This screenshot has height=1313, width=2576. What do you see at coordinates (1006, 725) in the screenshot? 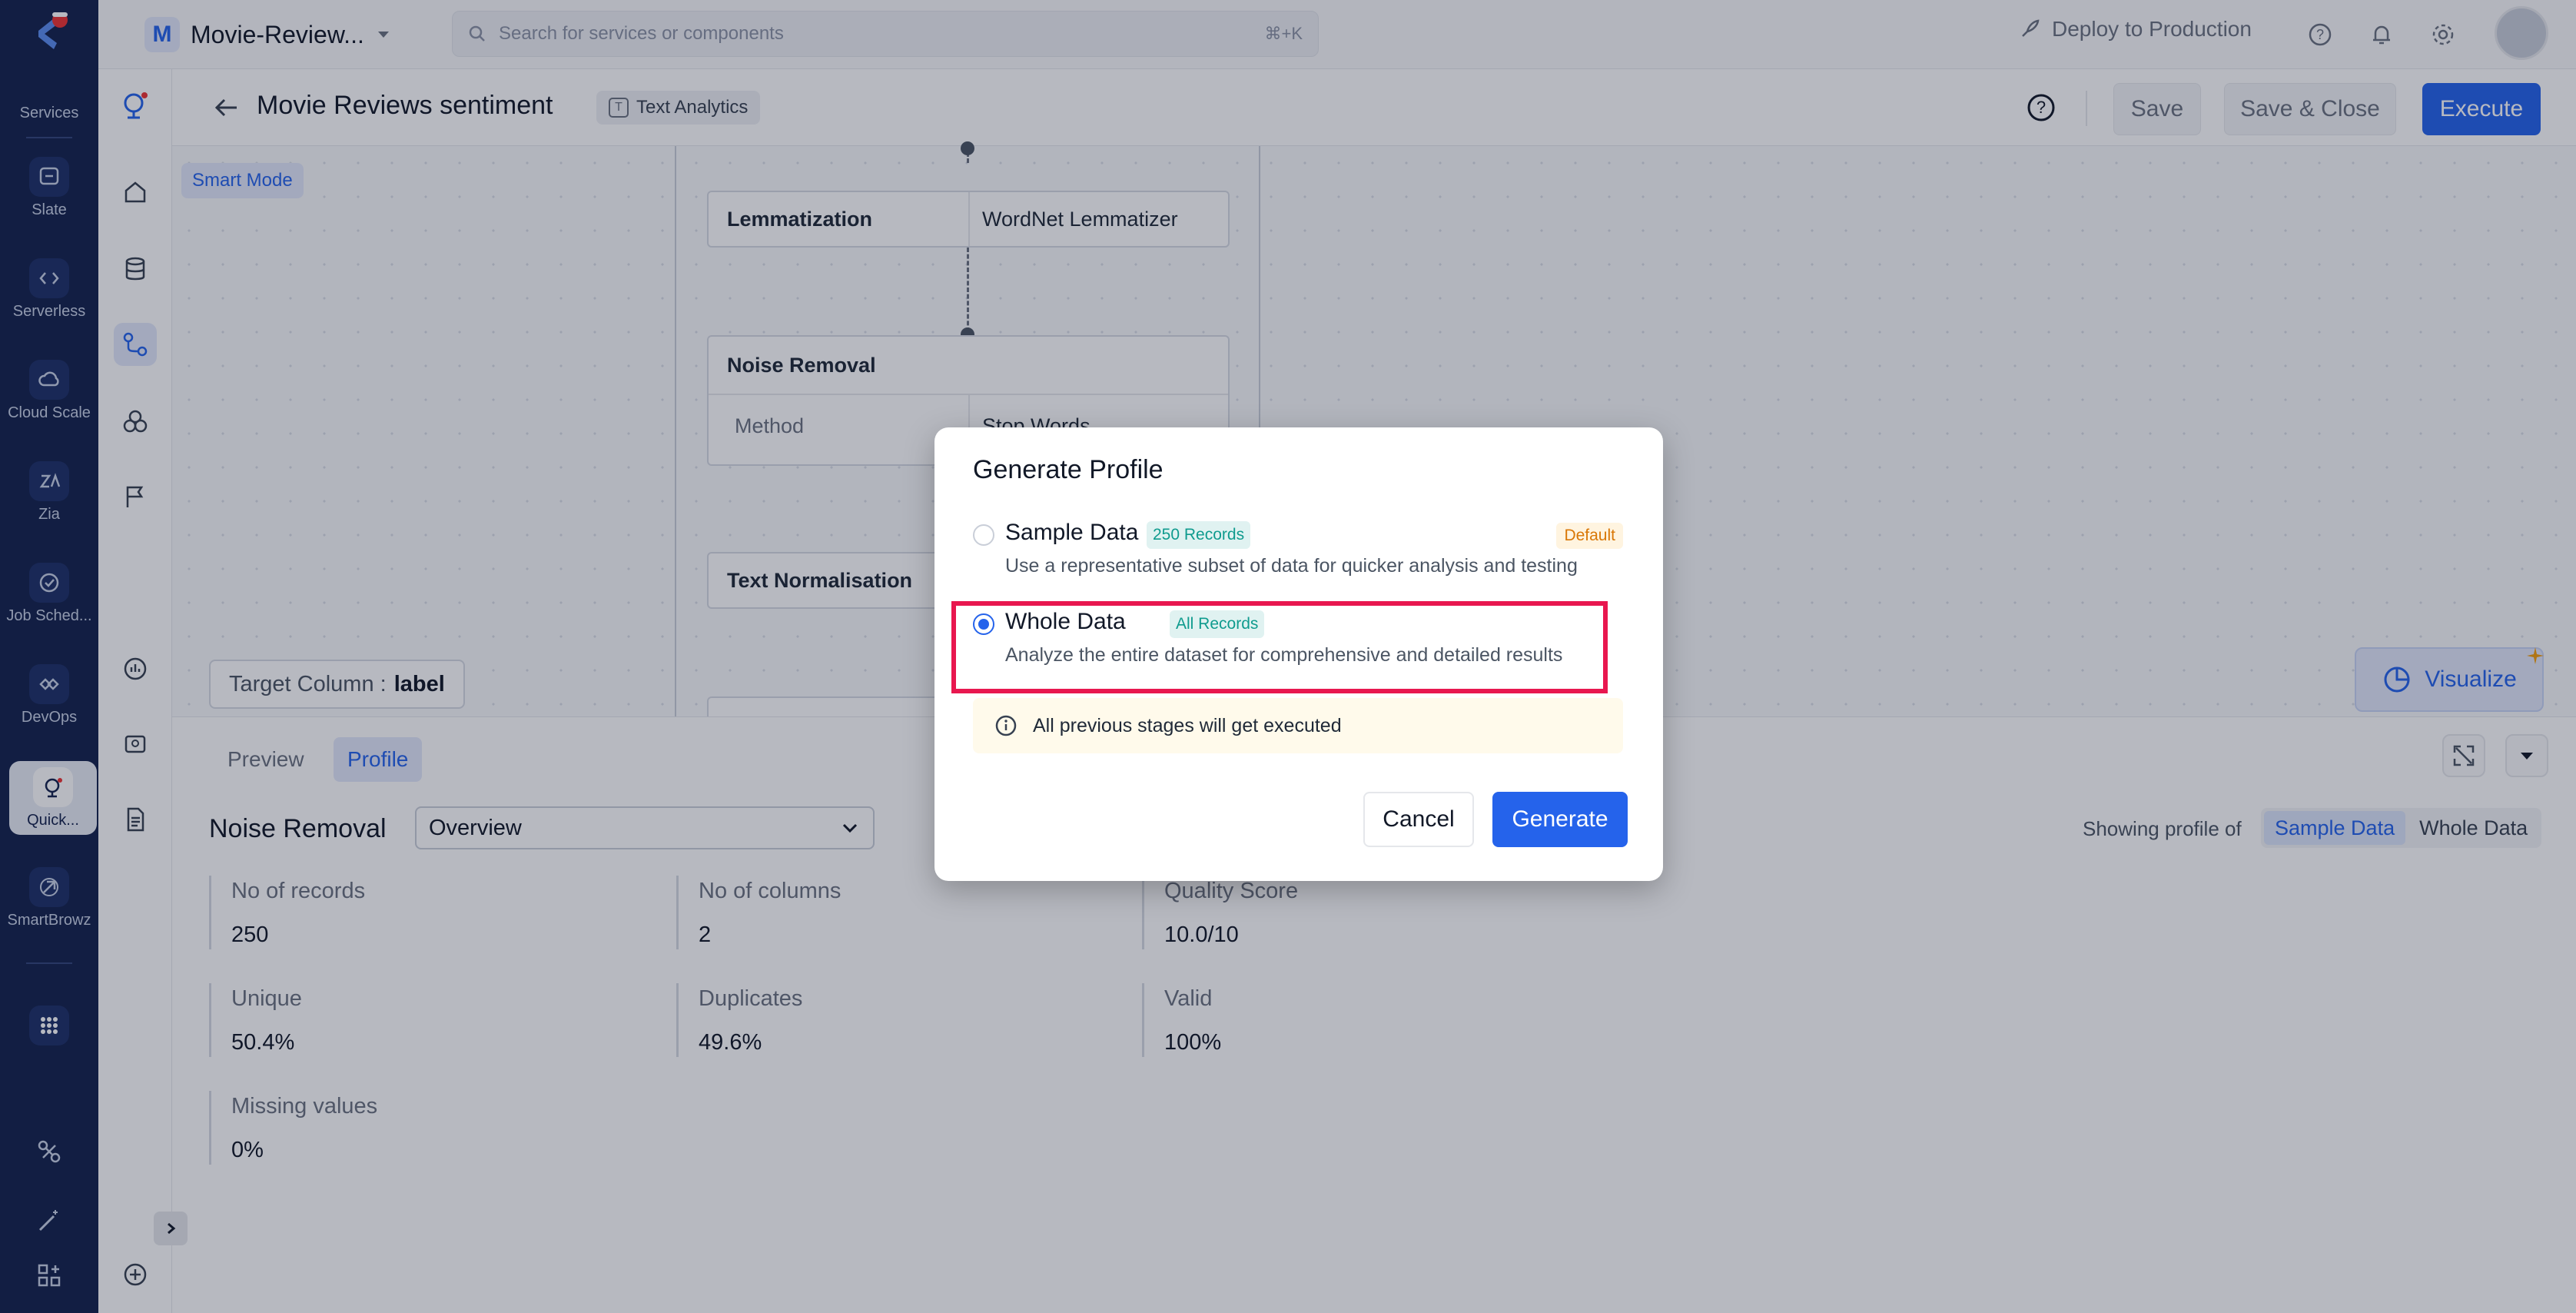
I see `info-icon` at bounding box center [1006, 725].